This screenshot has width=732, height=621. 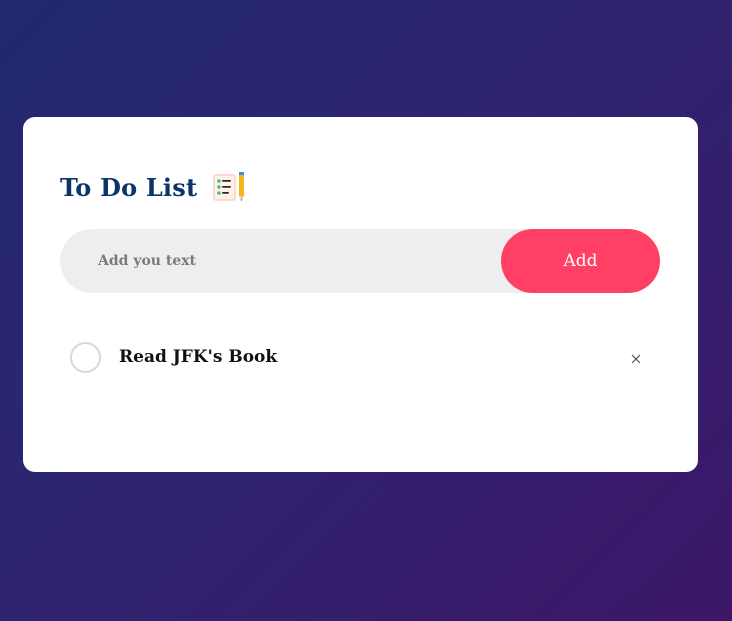 What do you see at coordinates (198, 357) in the screenshot?
I see `task-label: Read JFK's Book` at bounding box center [198, 357].